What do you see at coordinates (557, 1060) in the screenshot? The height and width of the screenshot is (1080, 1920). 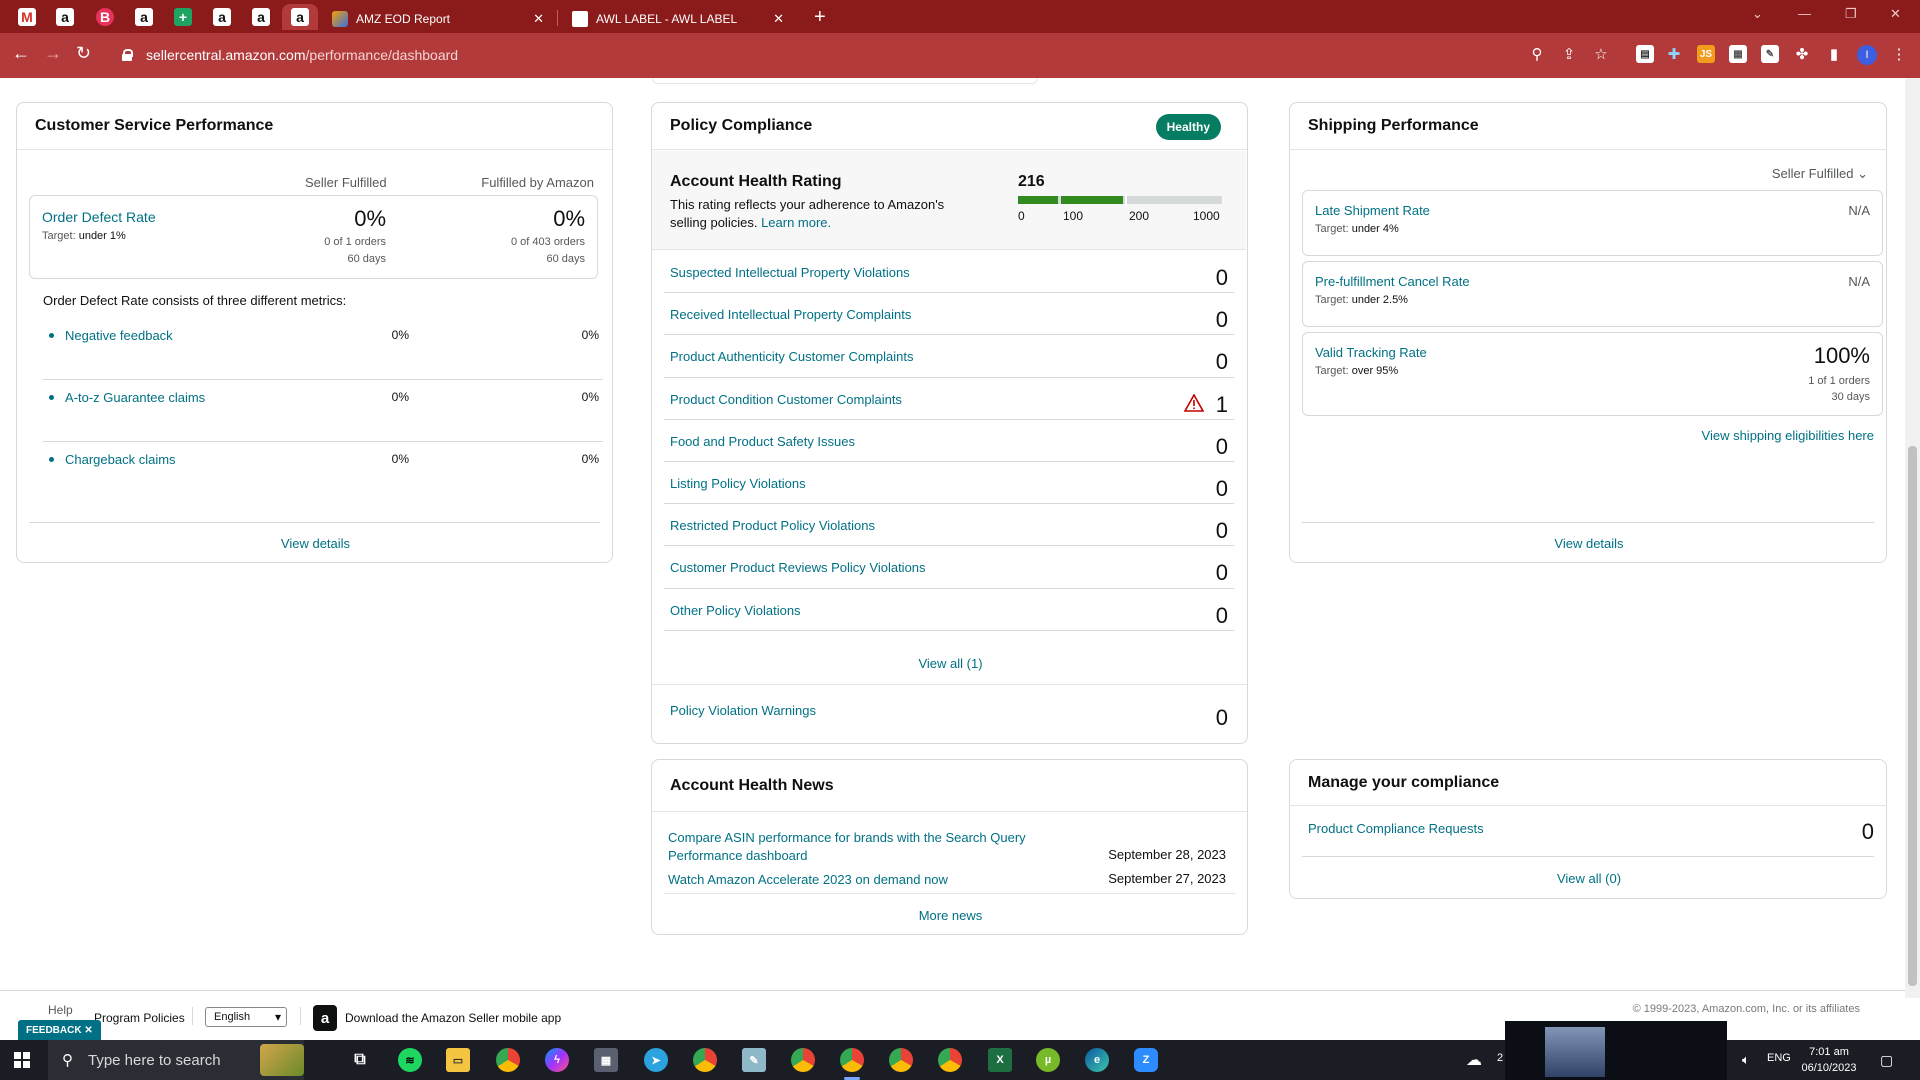 I see `messenger-icon: ϟ` at bounding box center [557, 1060].